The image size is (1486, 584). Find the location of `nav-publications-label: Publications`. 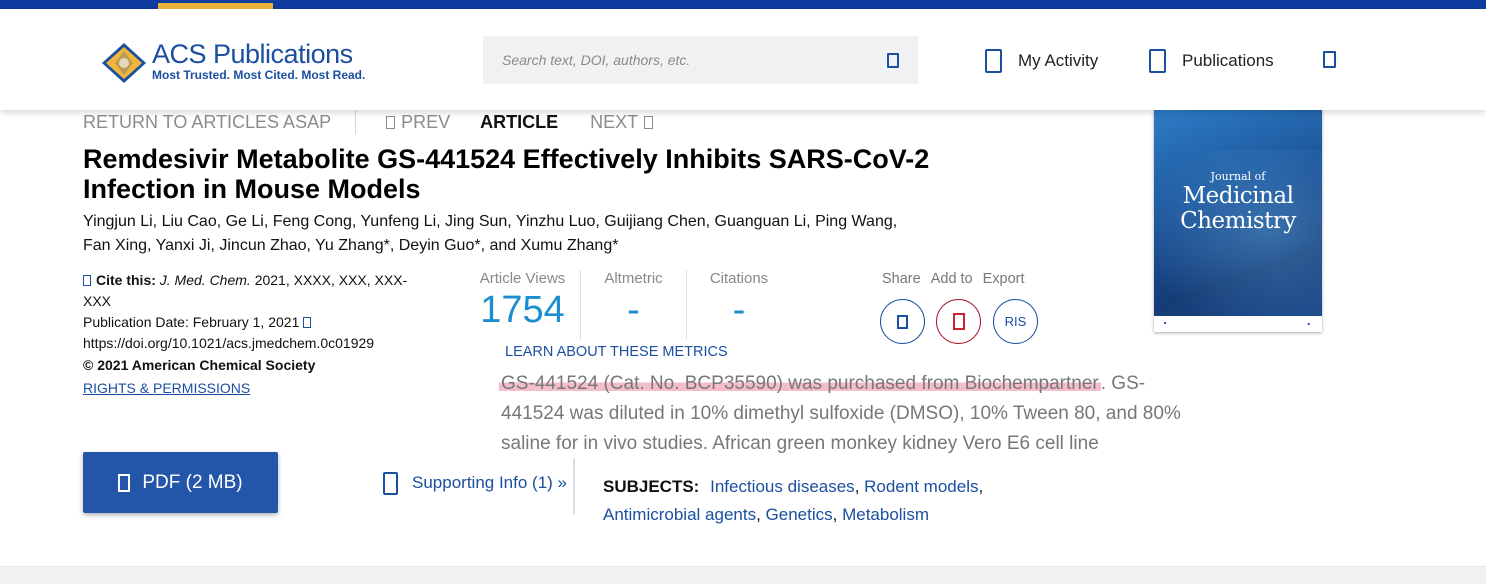

nav-publications-label: Publications is located at coordinates (1228, 60).